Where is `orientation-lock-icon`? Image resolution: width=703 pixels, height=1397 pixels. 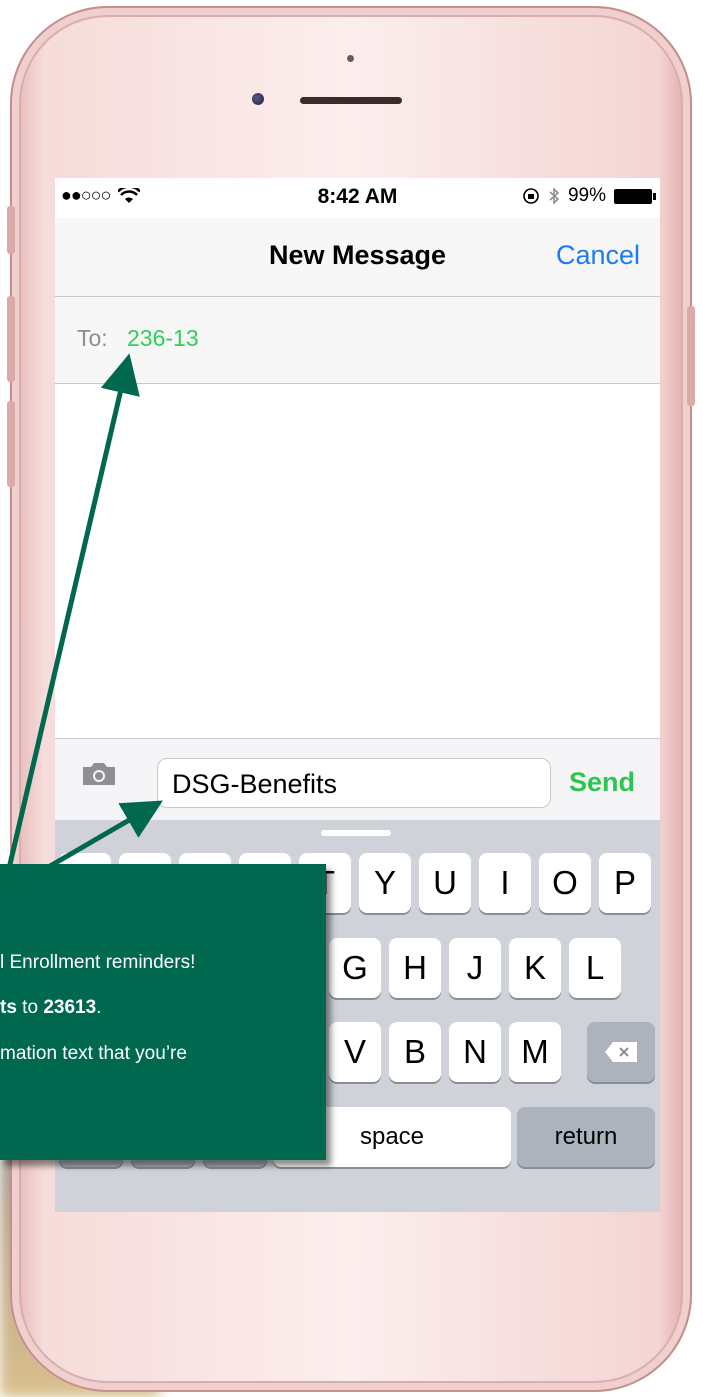
orientation-lock-icon is located at coordinates (531, 196).